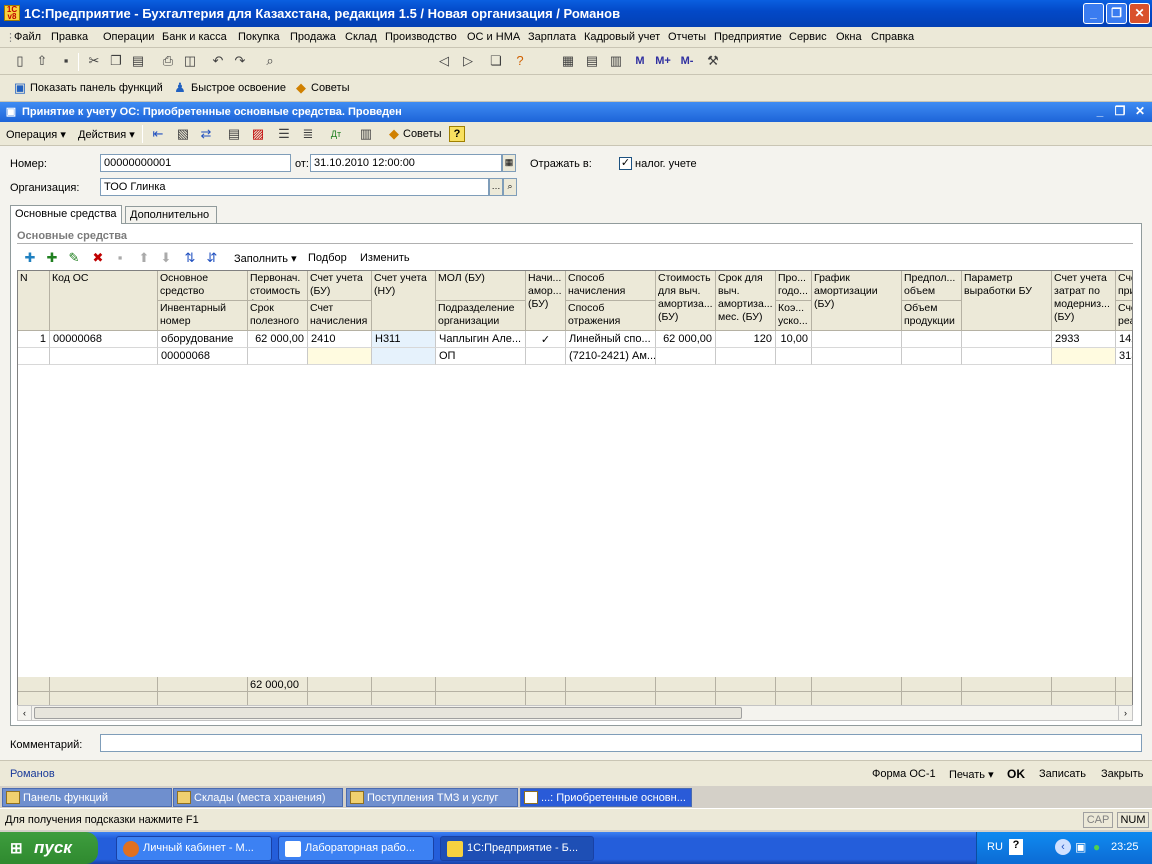 The width and height of the screenshot is (1152, 864). Describe the element at coordinates (340, 339) in the screenshot. I see `table-cell-account-bu: 2410` at that location.